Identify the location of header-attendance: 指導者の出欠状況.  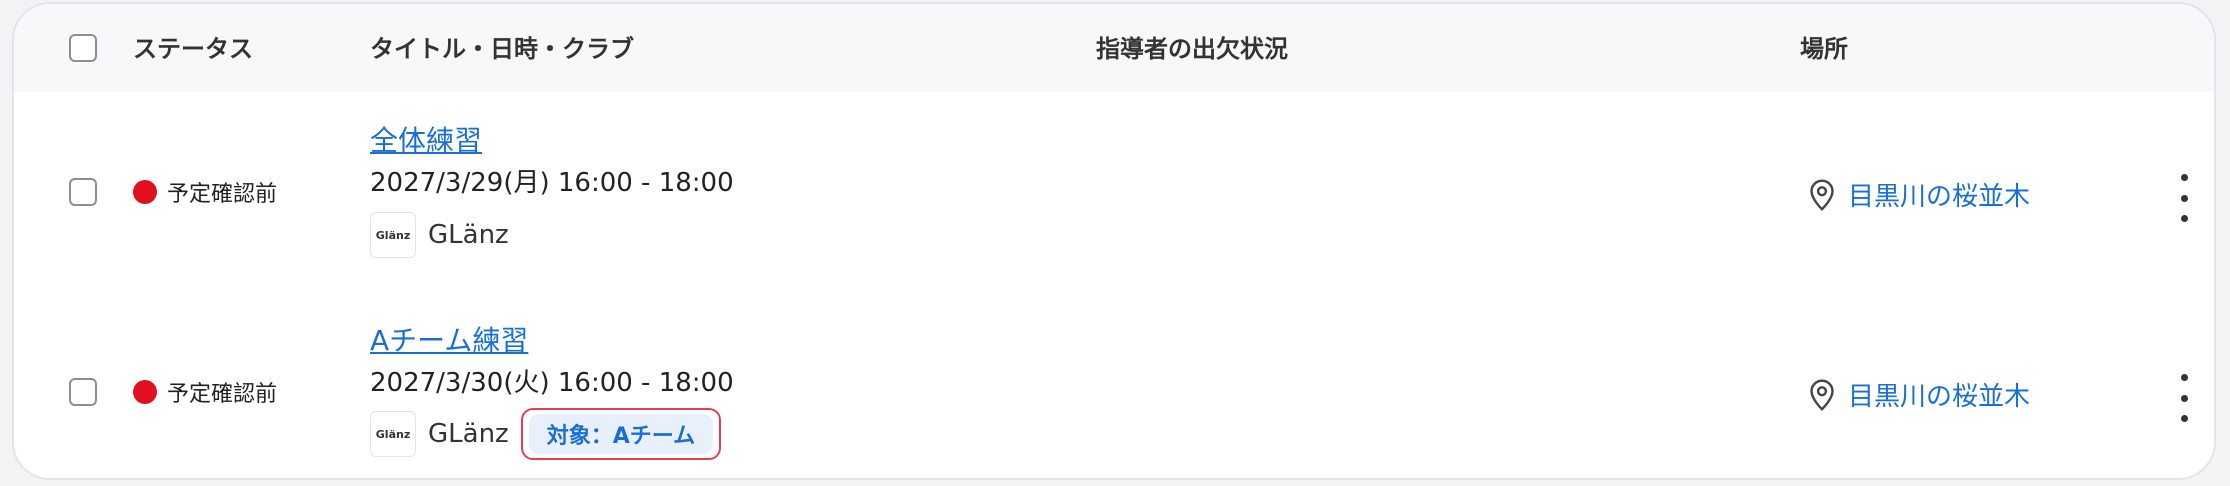
(1192, 49).